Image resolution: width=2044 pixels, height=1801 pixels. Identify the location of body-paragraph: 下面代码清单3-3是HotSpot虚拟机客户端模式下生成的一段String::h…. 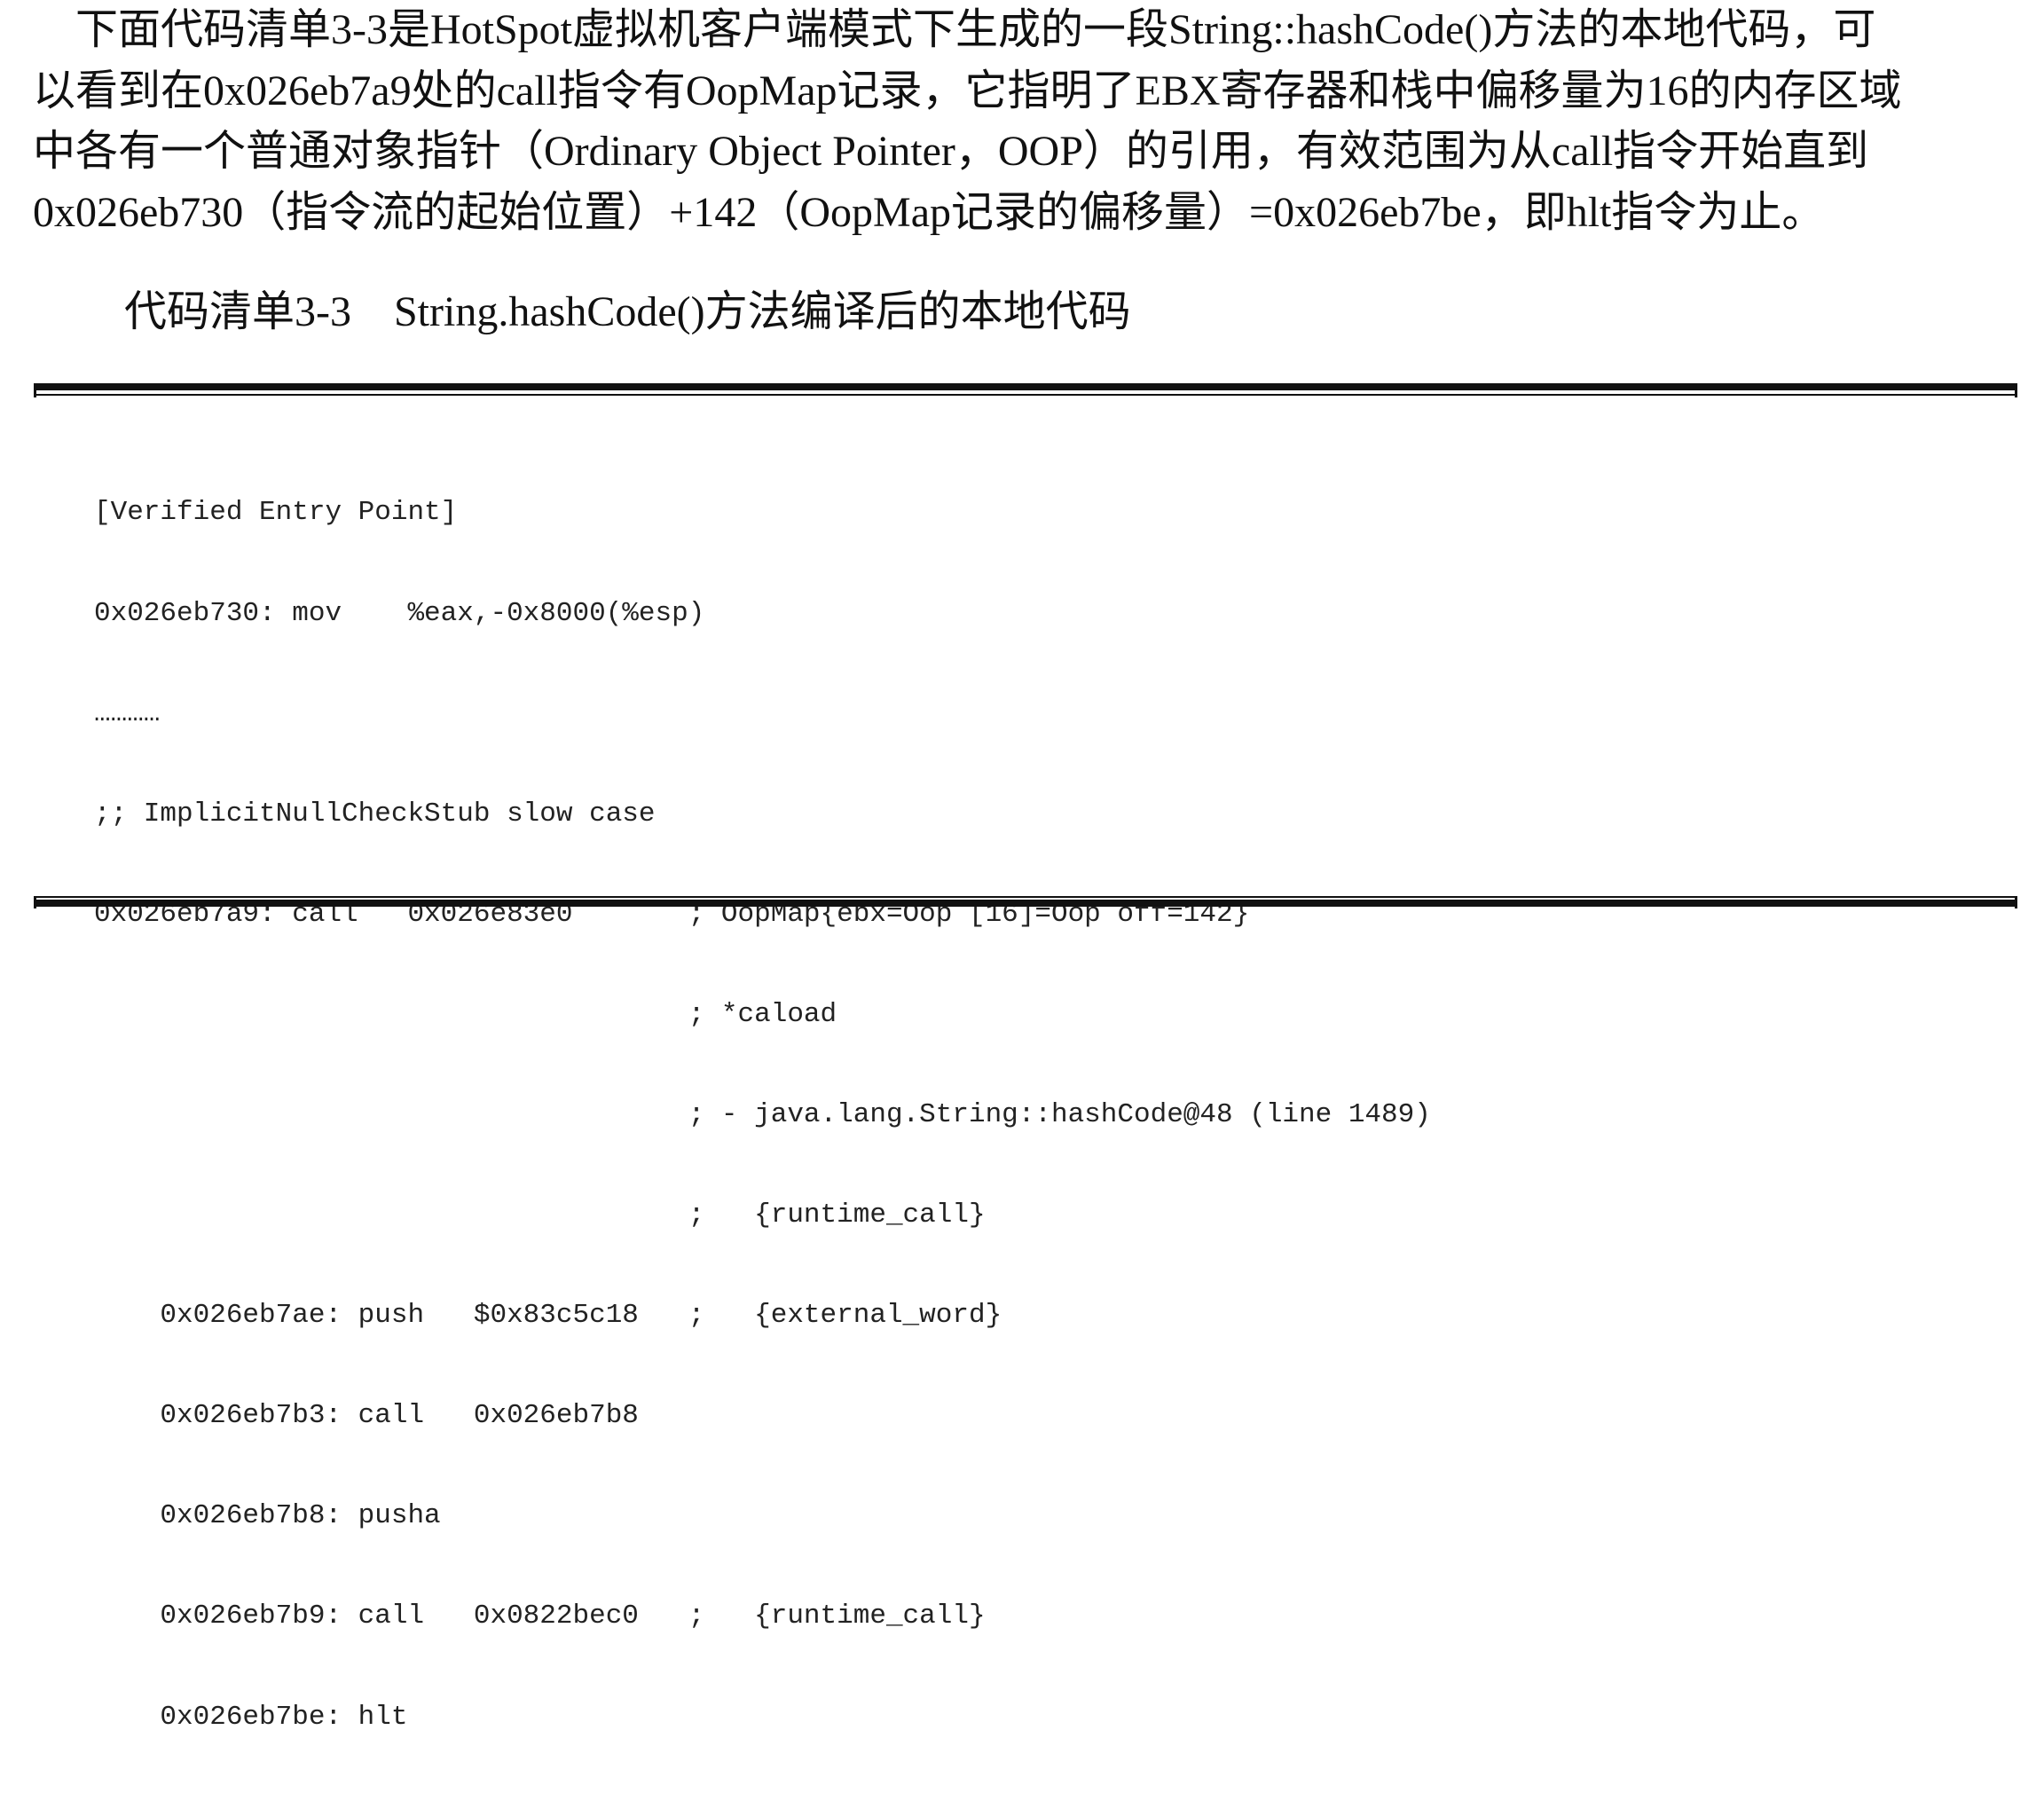
(1026, 121).